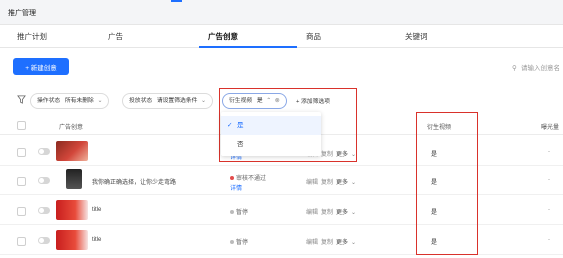  Describe the element at coordinates (176, 1) in the screenshot. I see `active-indicator` at that location.